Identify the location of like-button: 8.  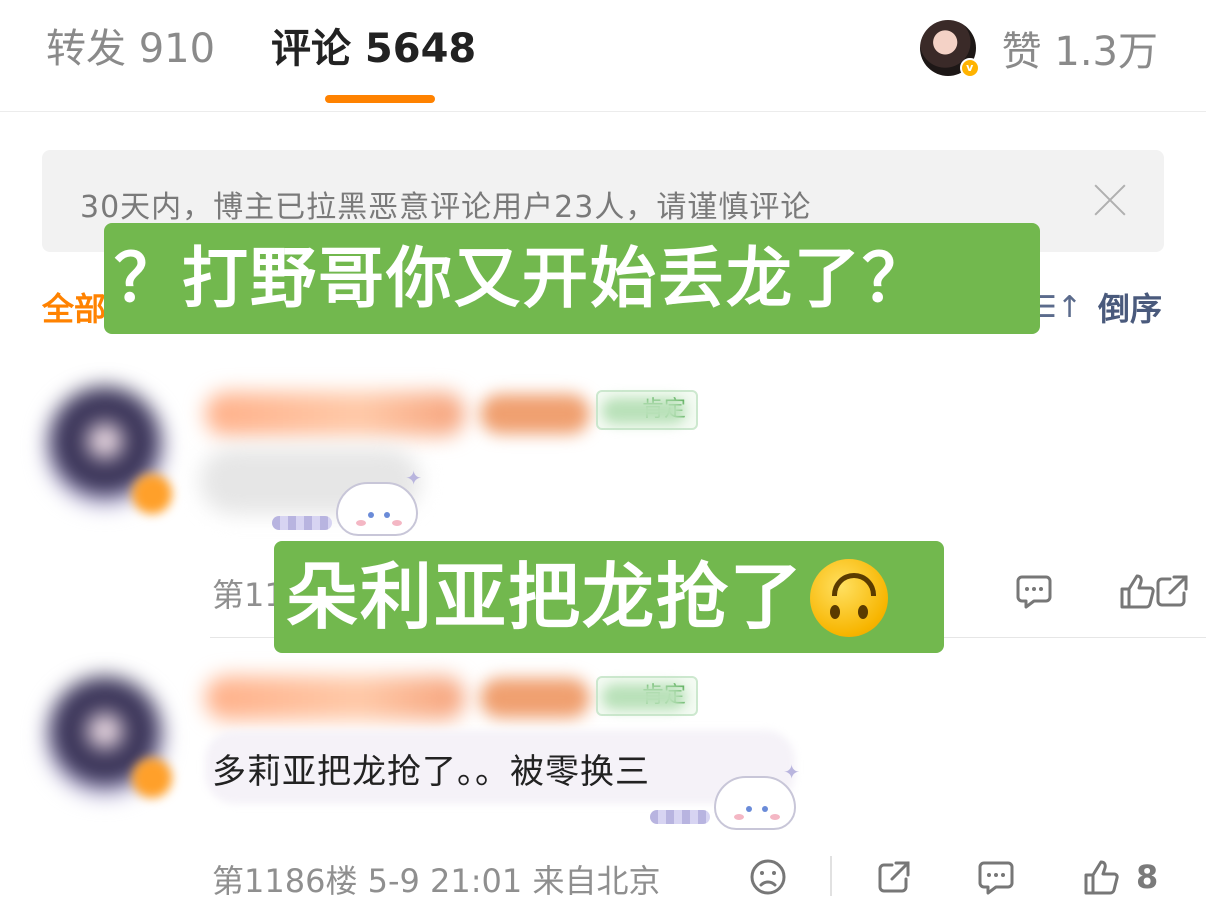
(1119, 877).